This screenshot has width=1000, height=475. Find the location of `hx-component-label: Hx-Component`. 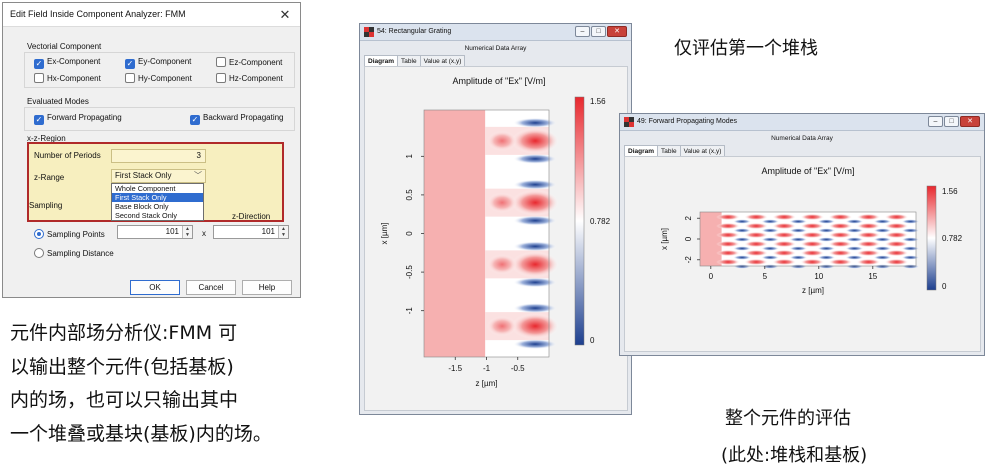

hx-component-label: Hx-Component is located at coordinates (74, 78).